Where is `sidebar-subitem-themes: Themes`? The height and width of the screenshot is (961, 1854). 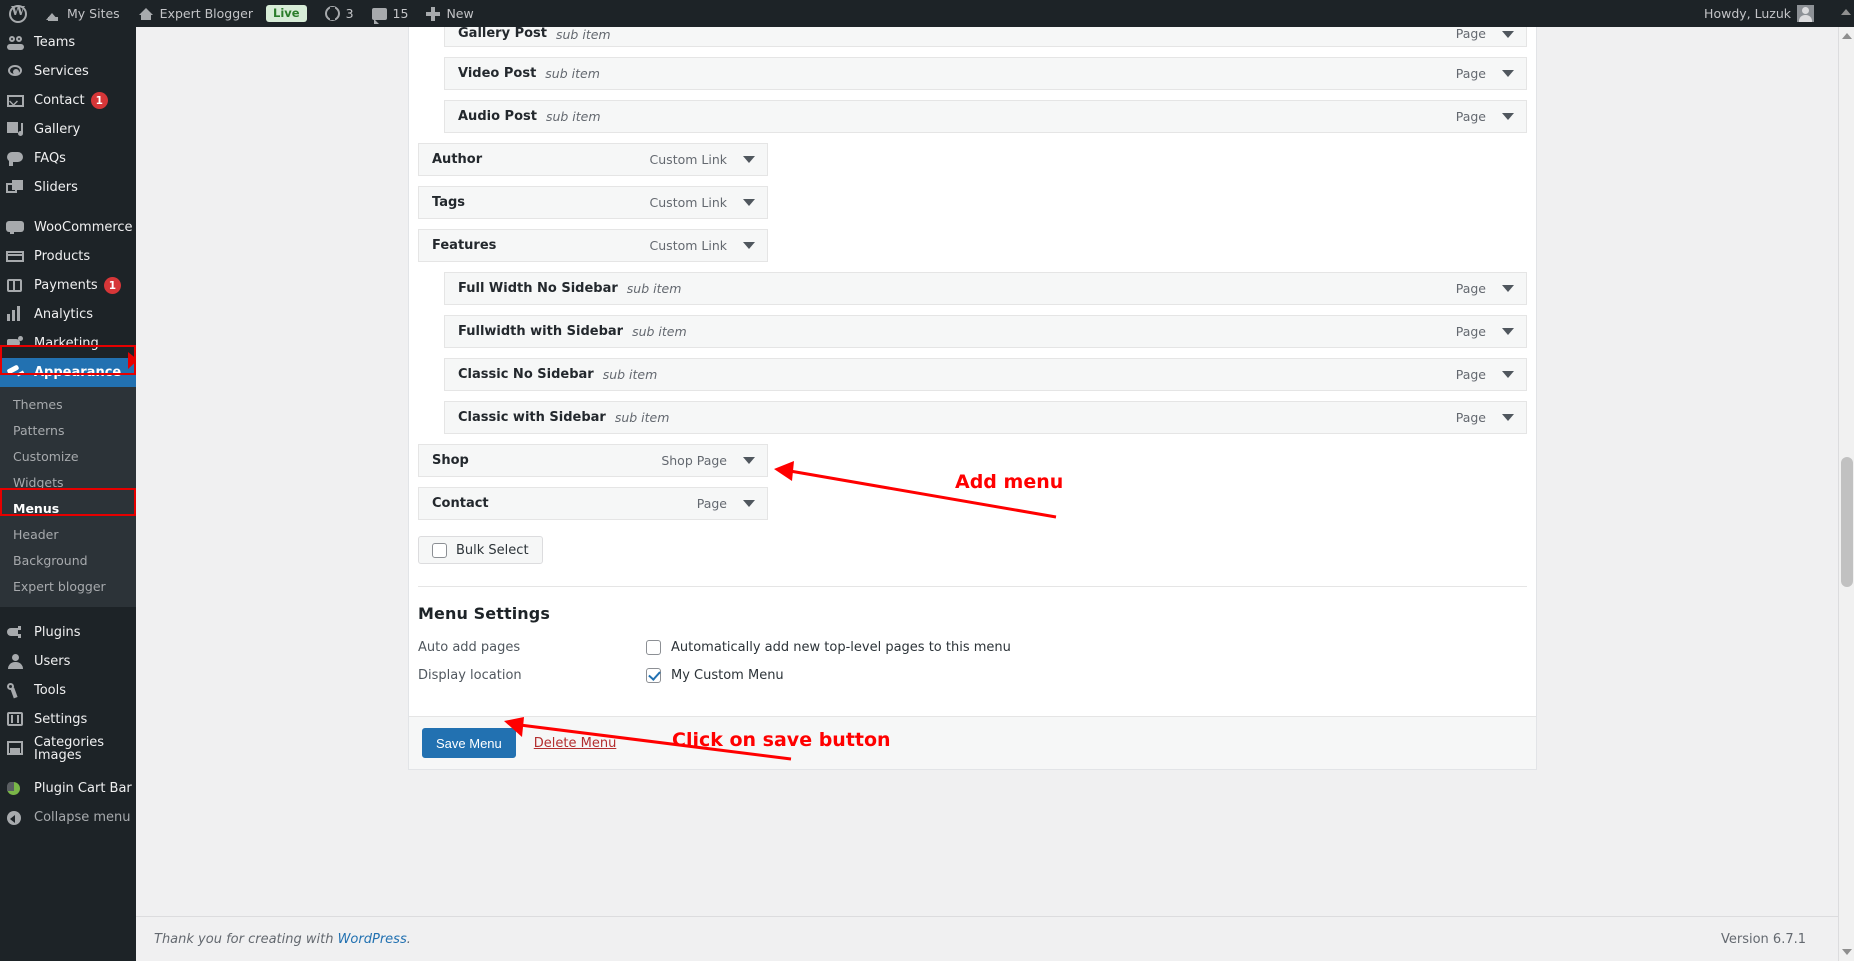 sidebar-subitem-themes: Themes is located at coordinates (68, 405).